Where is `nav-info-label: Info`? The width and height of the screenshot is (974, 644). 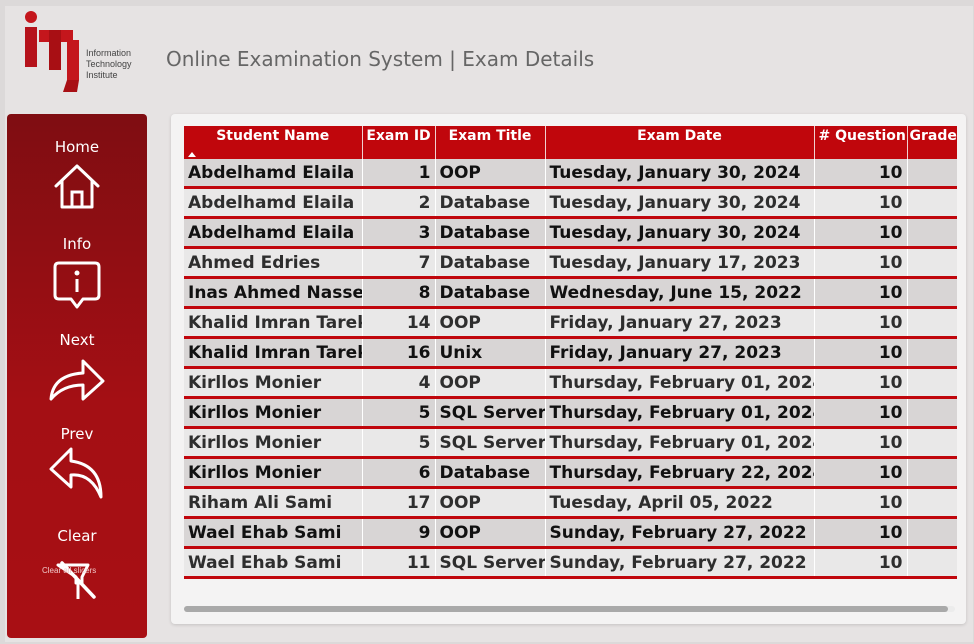 nav-info-label: Info is located at coordinates (77, 244).